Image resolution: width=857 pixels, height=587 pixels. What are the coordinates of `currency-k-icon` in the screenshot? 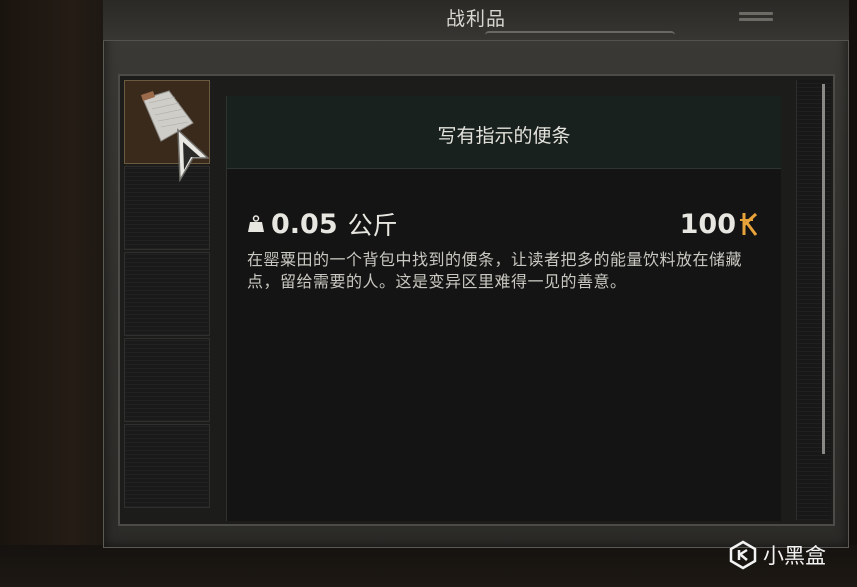 It's located at (749, 224).